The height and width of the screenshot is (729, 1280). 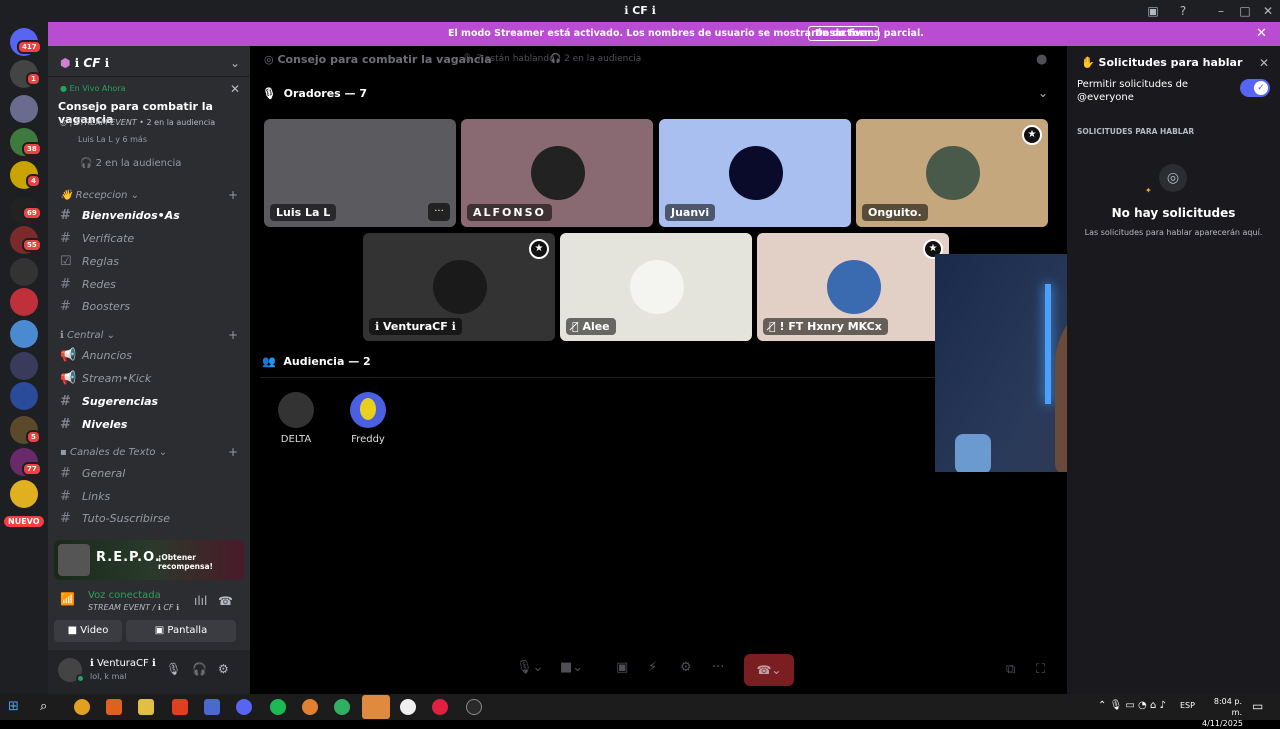 I want to click on video-button: ■ Video, so click(x=88, y=631).